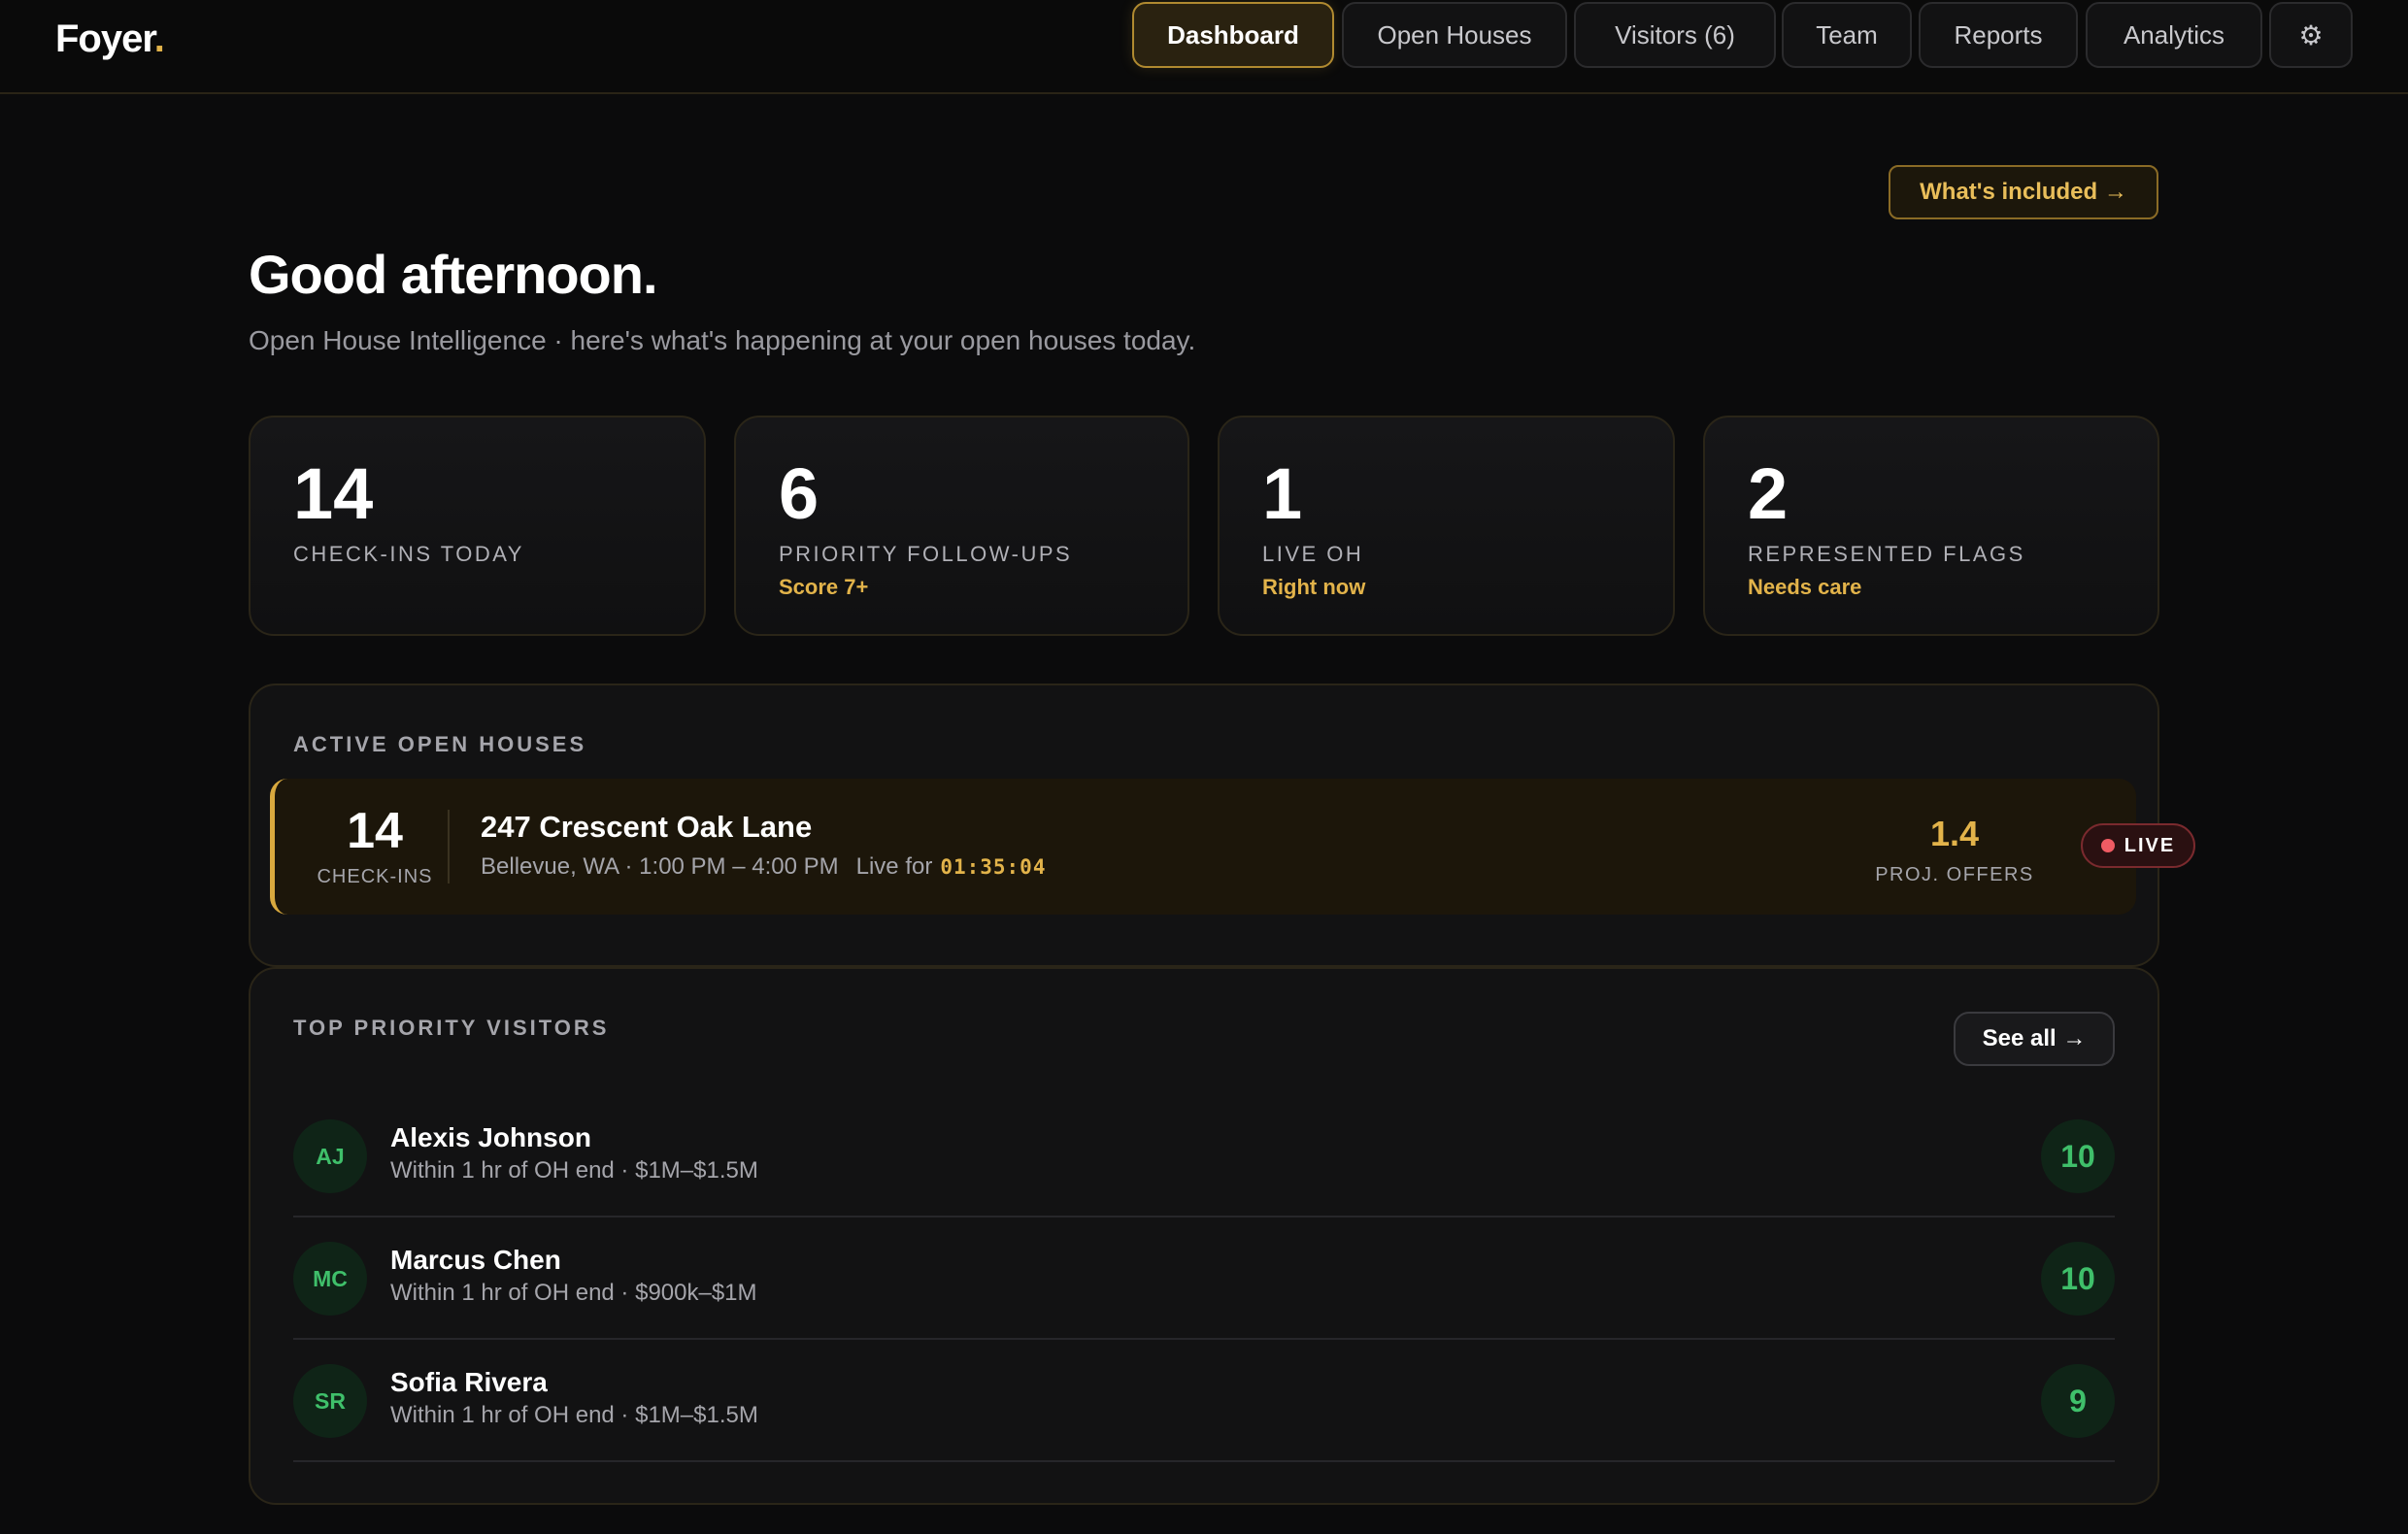  I want to click on avatar: SR, so click(330, 1401).